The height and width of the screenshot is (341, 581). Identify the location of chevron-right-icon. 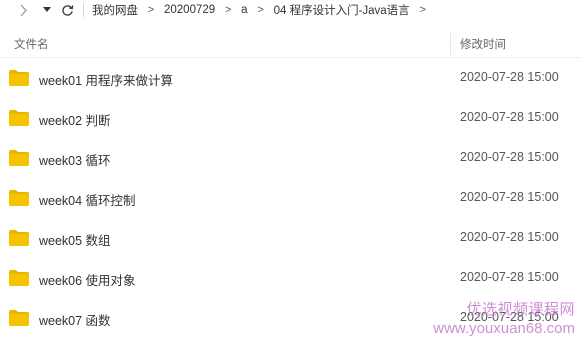
(23, 10).